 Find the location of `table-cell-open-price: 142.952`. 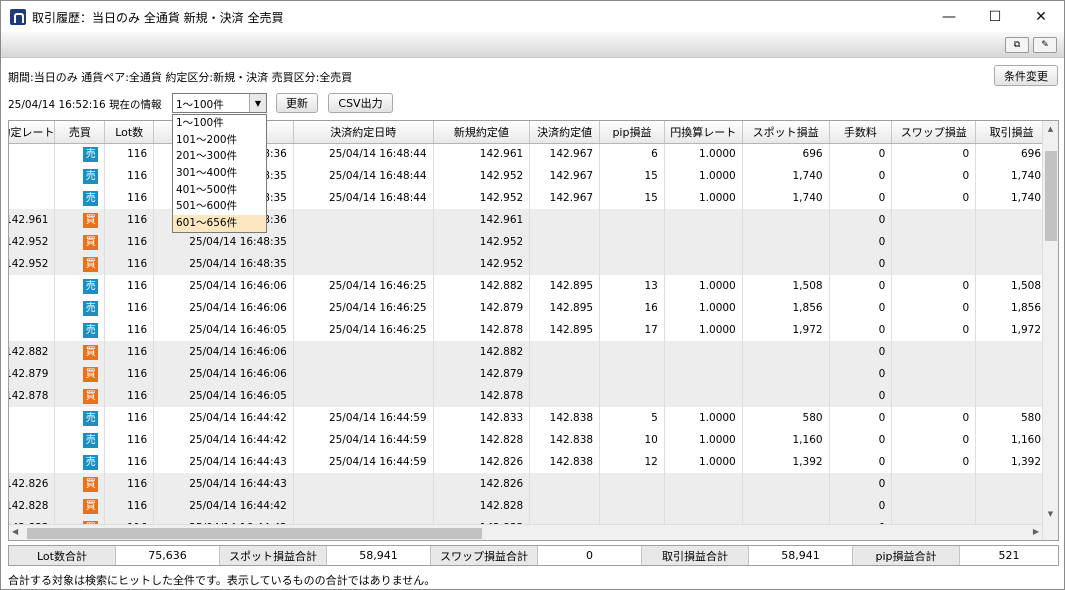

table-cell-open-price: 142.952 is located at coordinates (482, 242).